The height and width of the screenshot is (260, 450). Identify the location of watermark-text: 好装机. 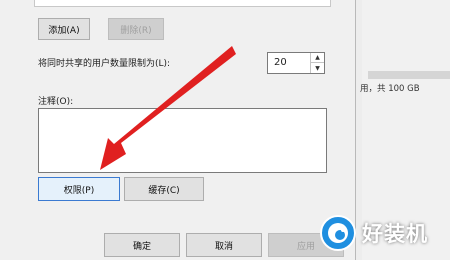
(395, 234).